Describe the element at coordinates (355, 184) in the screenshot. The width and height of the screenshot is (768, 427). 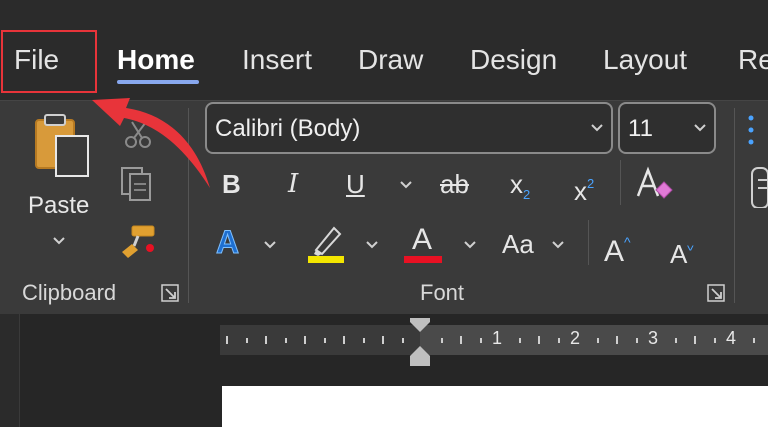
I see `underline-button: U` at that location.